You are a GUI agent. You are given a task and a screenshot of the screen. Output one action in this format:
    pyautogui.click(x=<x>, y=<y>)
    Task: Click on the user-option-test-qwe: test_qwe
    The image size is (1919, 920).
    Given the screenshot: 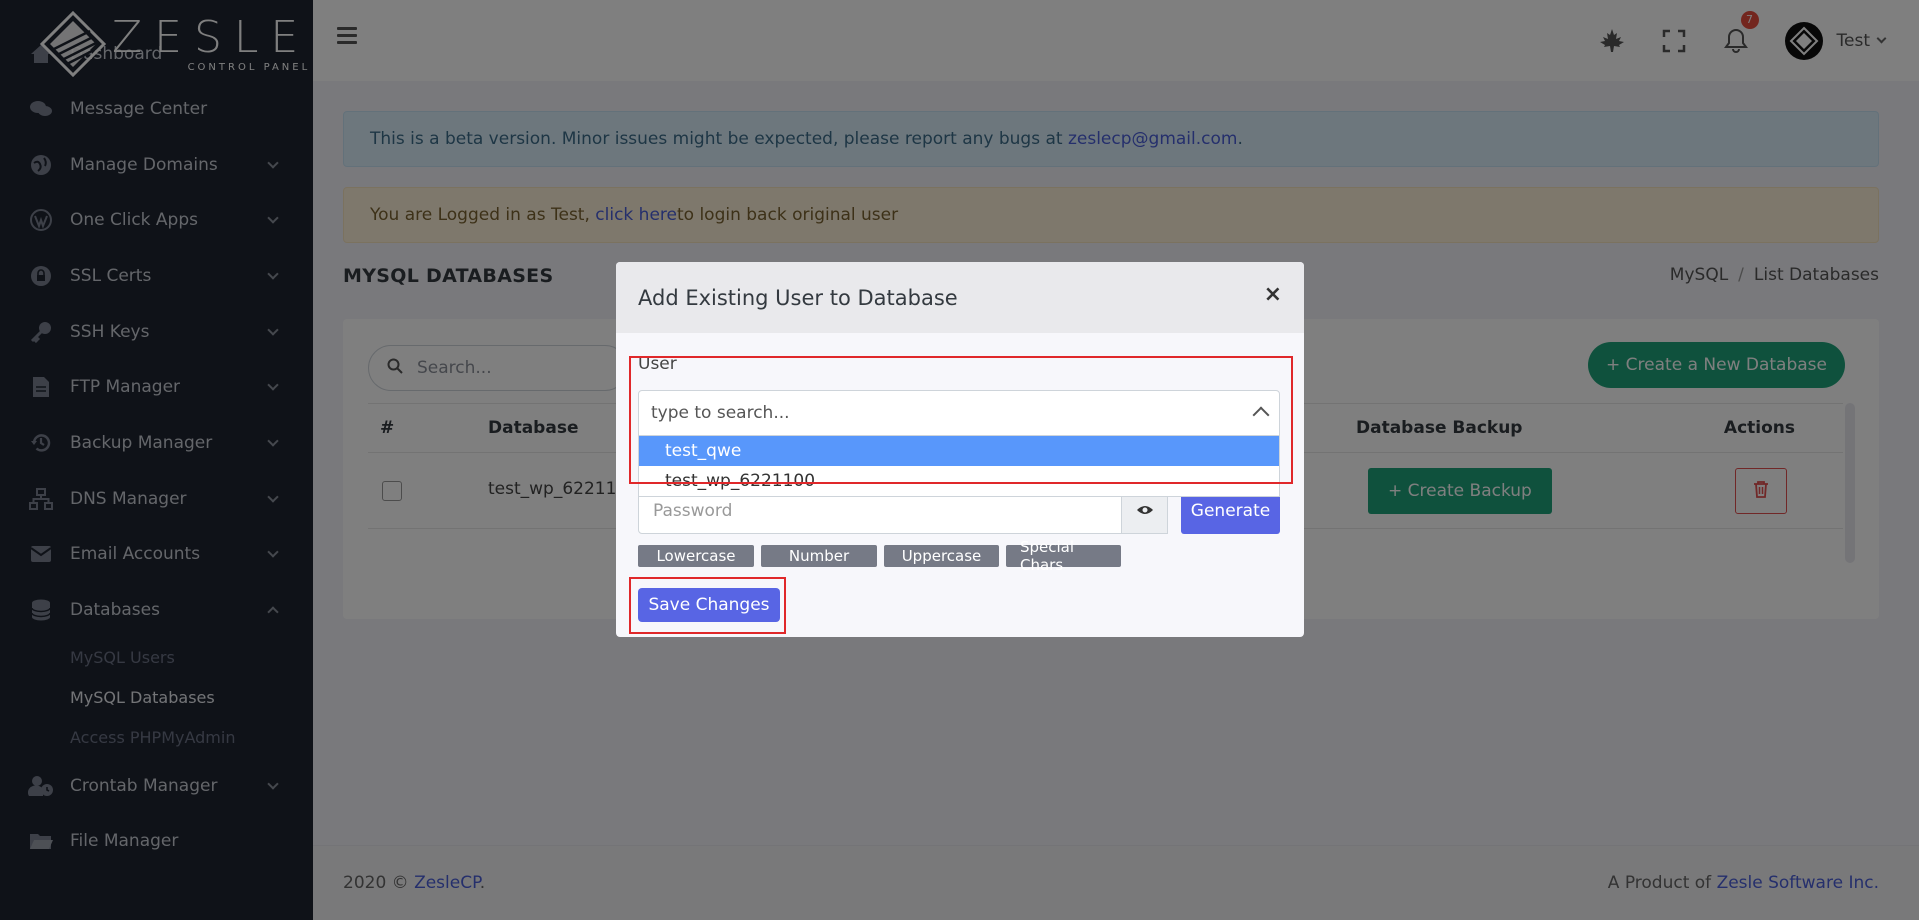 What is the action you would take?
    pyautogui.click(x=959, y=451)
    